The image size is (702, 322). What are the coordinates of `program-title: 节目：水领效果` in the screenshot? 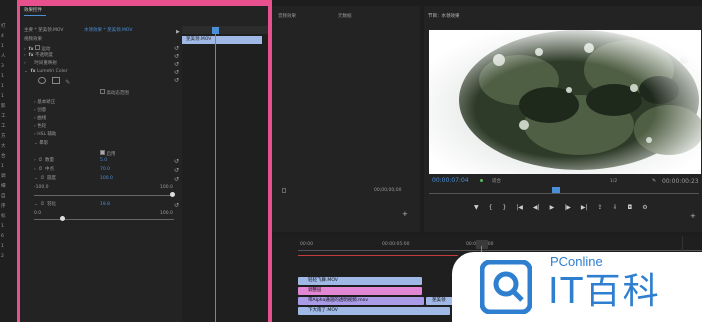 It's located at (444, 16).